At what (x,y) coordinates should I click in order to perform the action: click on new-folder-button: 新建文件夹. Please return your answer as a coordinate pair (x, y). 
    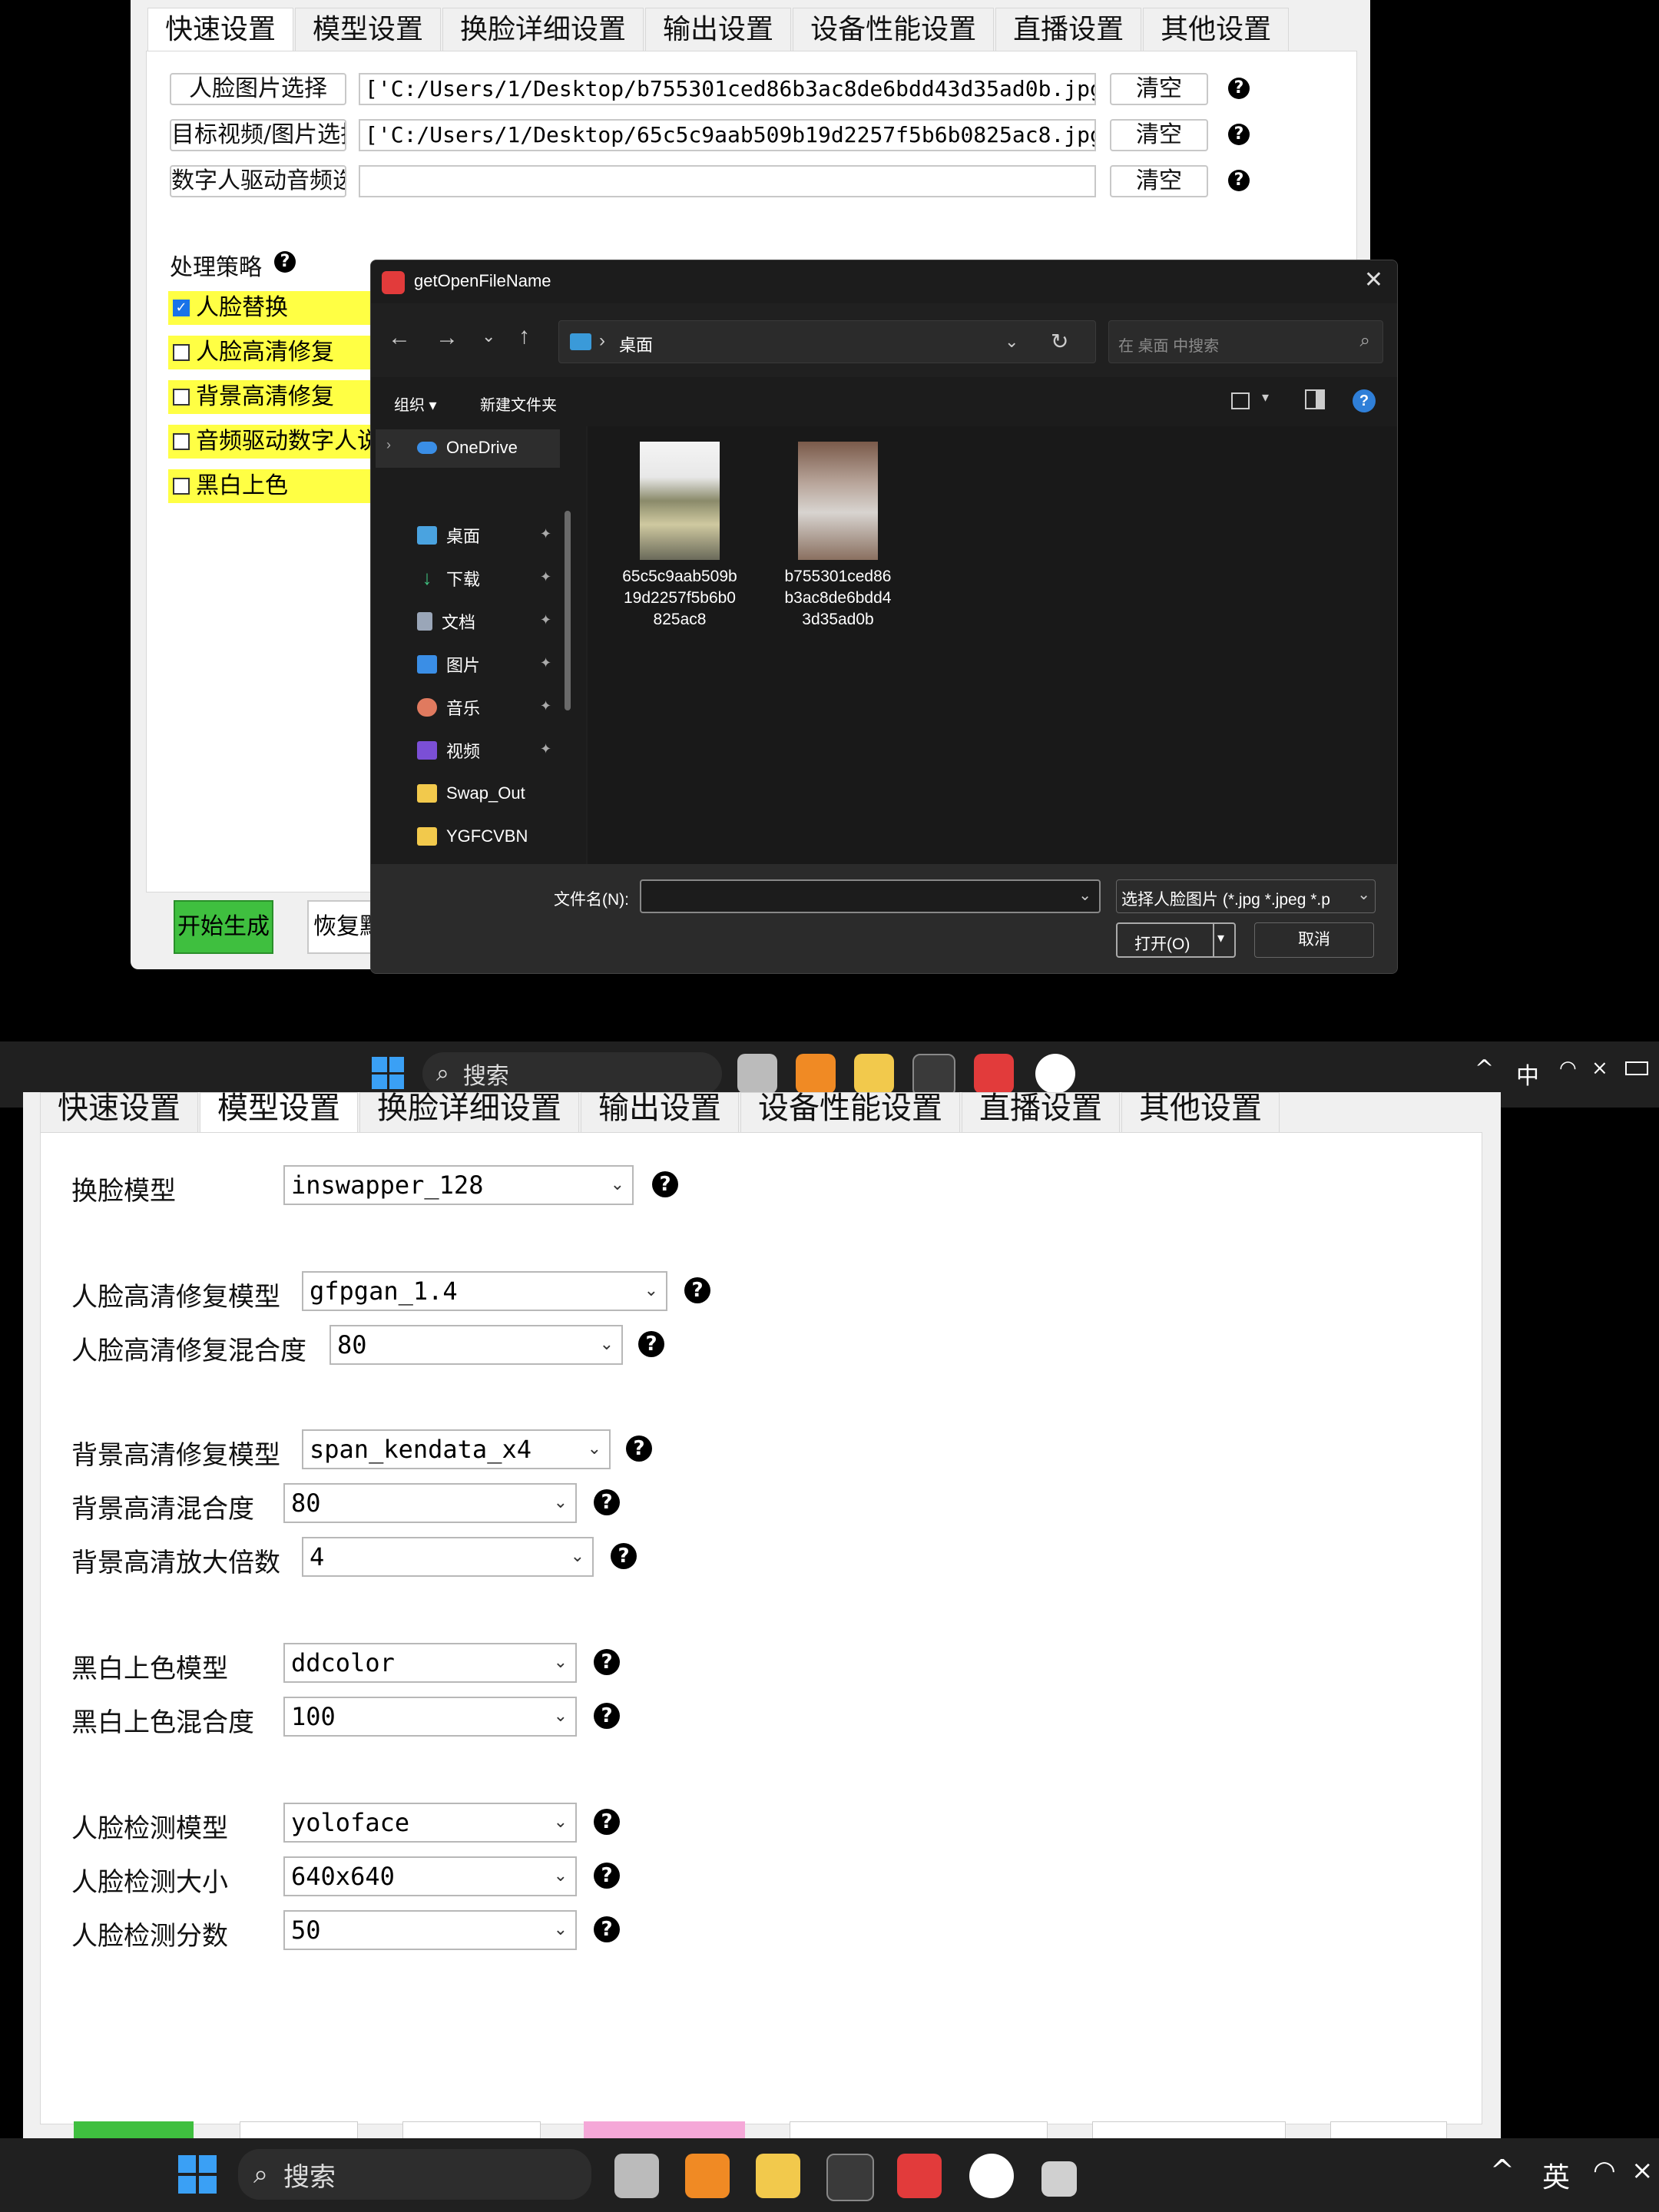
    Looking at the image, I should click on (518, 404).